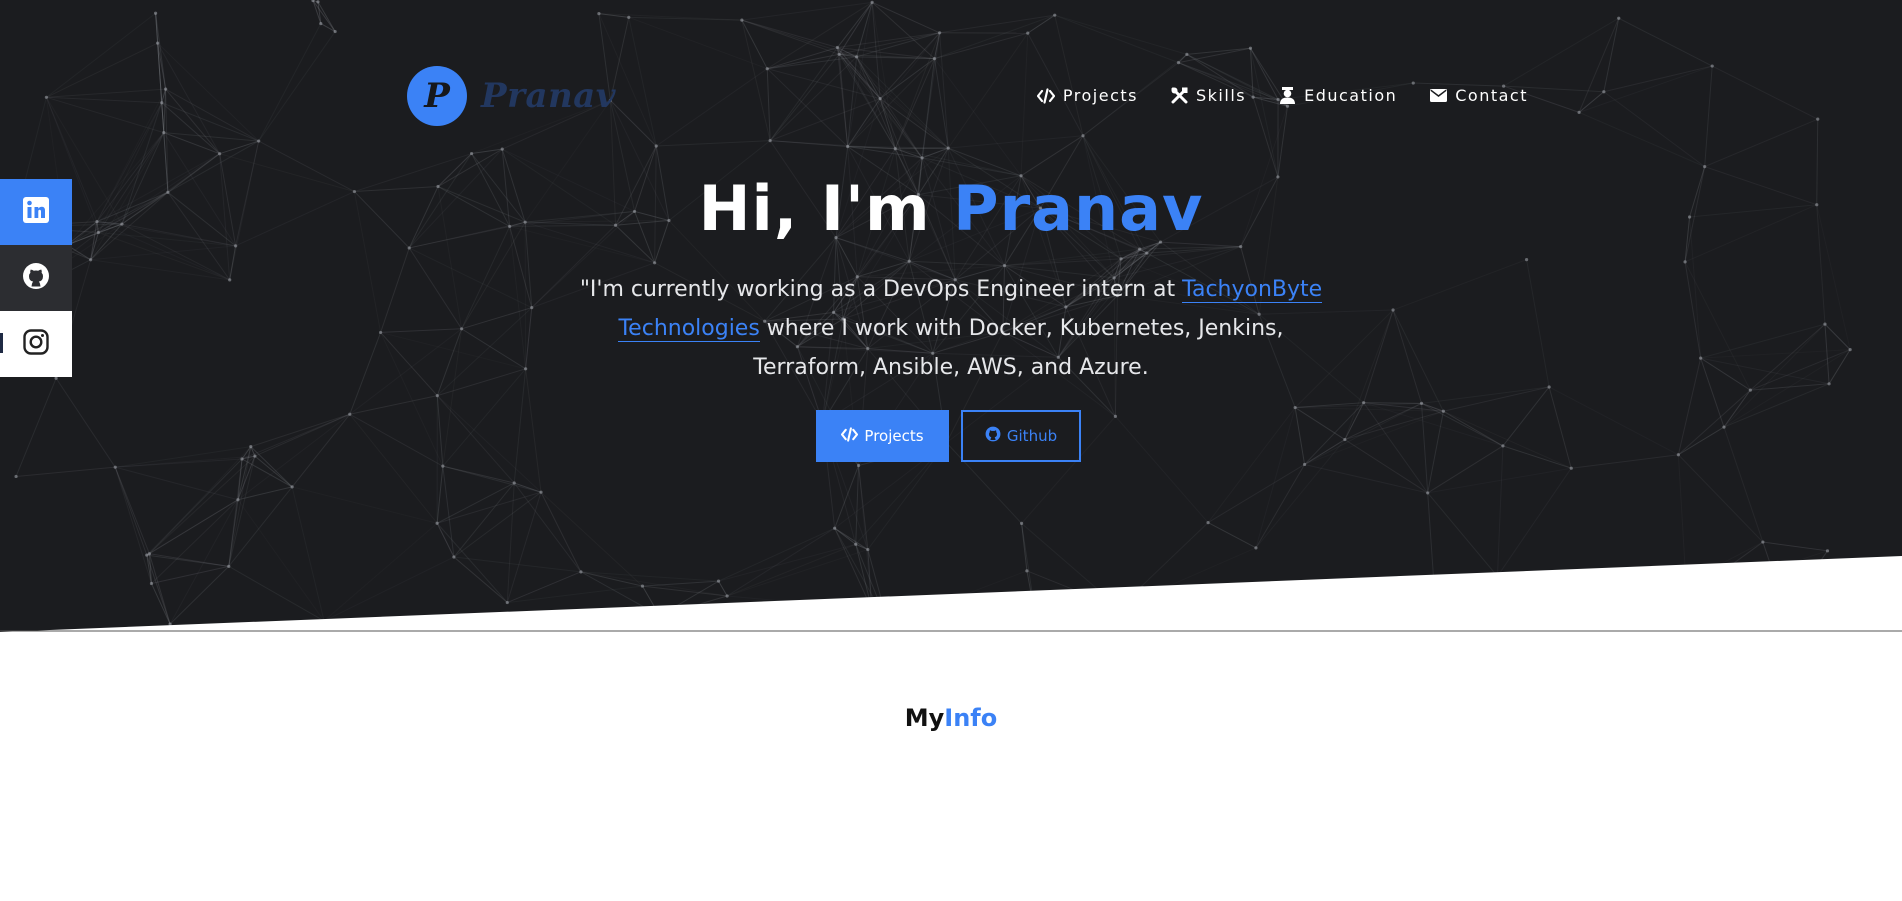 This screenshot has height=901, width=1902. What do you see at coordinates (1438, 96) in the screenshot?
I see `envelope-icon` at bounding box center [1438, 96].